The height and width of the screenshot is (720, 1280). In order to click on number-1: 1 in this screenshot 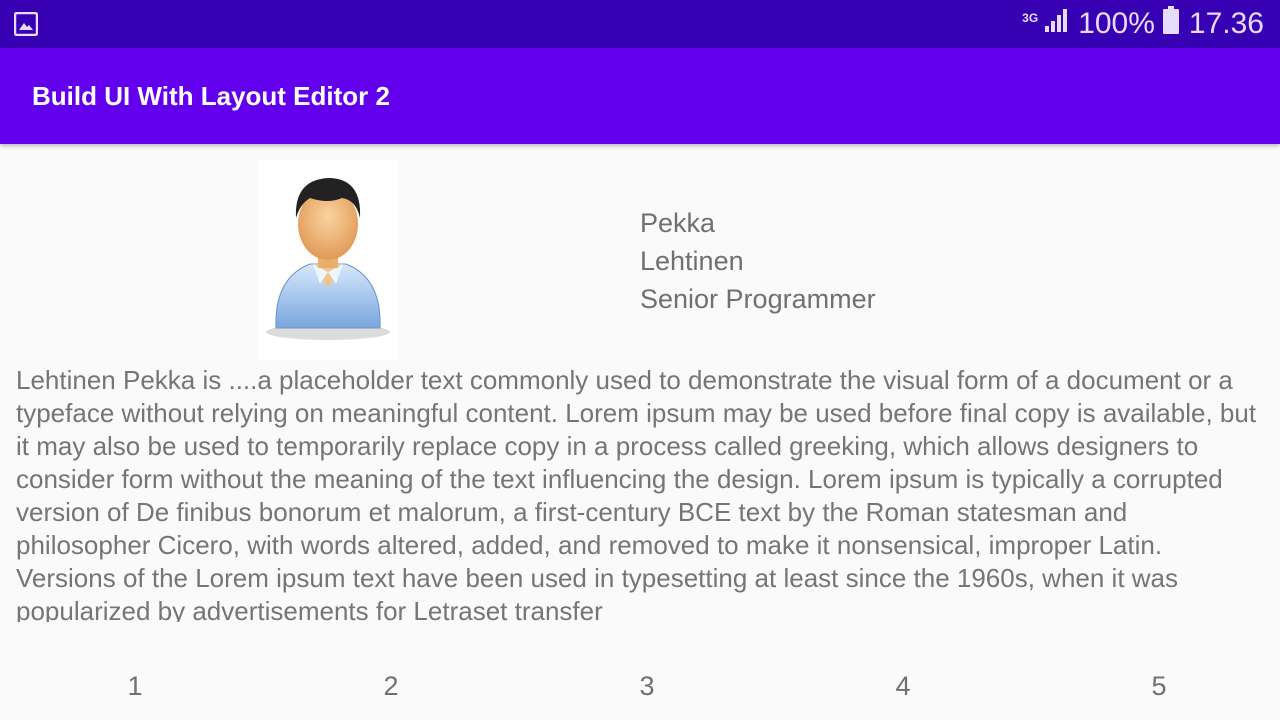, I will do `click(135, 686)`.